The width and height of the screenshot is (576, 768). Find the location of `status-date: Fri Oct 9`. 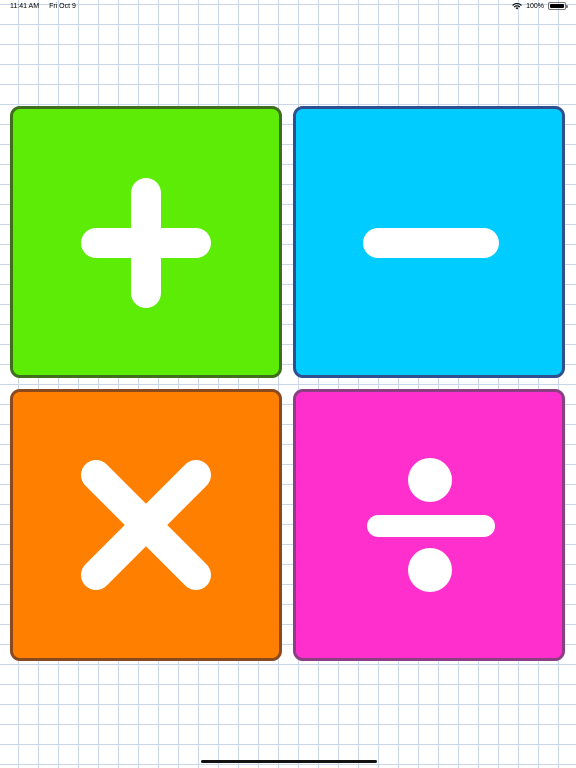

status-date: Fri Oct 9 is located at coordinates (62, 6).